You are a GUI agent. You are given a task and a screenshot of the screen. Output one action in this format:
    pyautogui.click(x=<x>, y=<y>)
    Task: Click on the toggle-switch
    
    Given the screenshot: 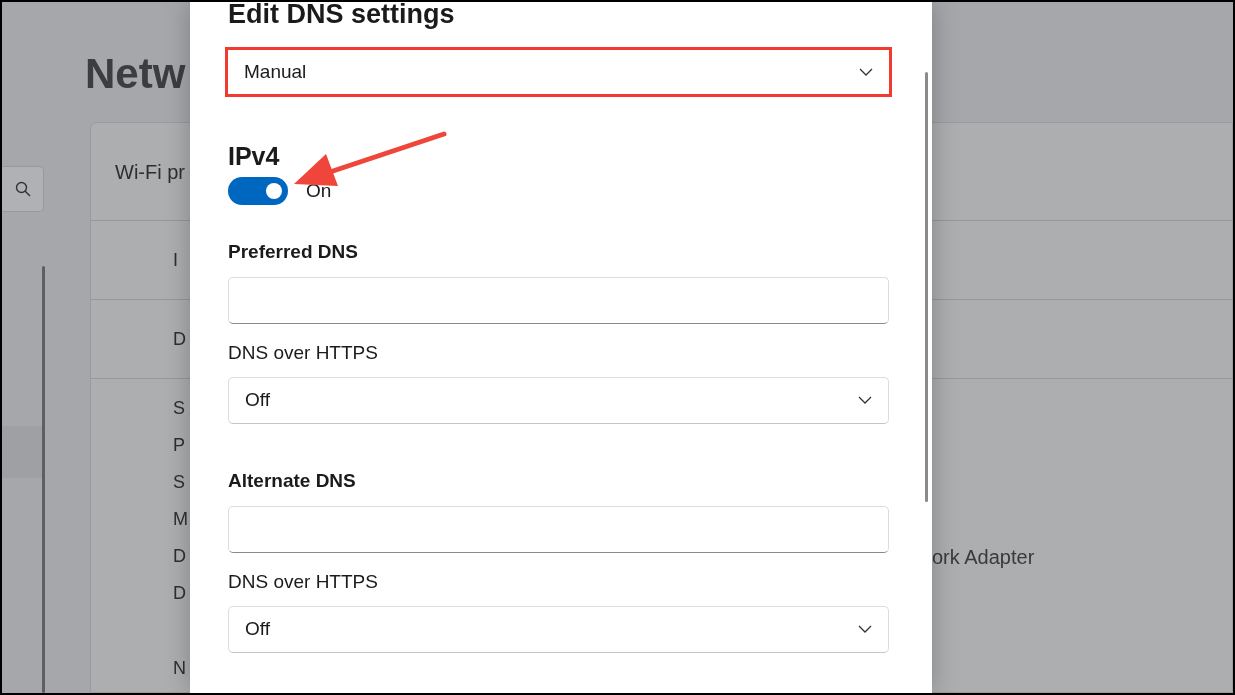 What is the action you would take?
    pyautogui.click(x=258, y=191)
    